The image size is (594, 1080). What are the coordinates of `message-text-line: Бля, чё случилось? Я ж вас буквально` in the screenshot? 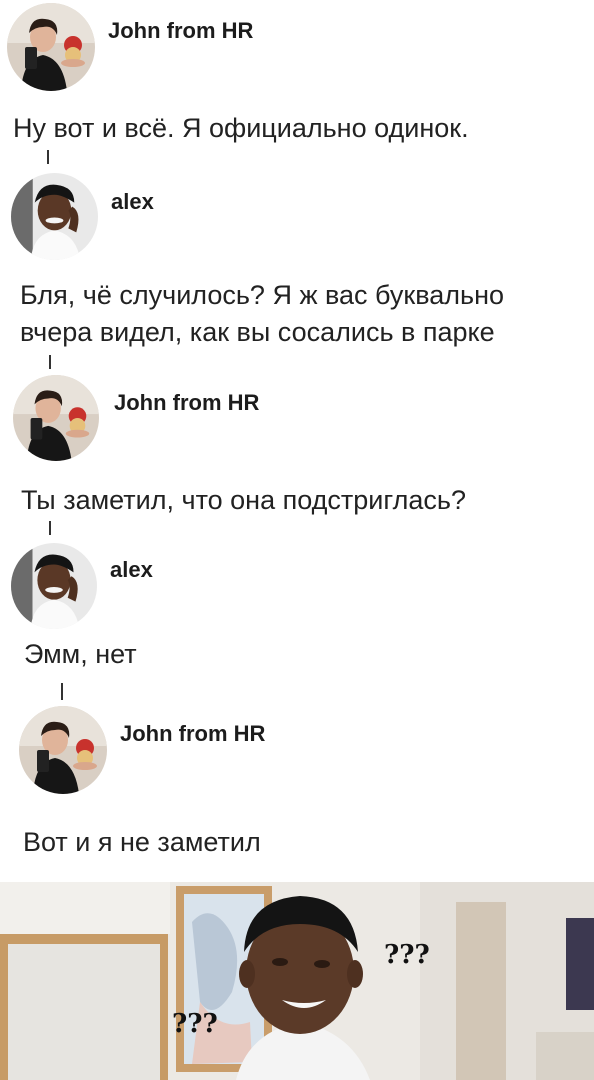 It's located at (262, 295).